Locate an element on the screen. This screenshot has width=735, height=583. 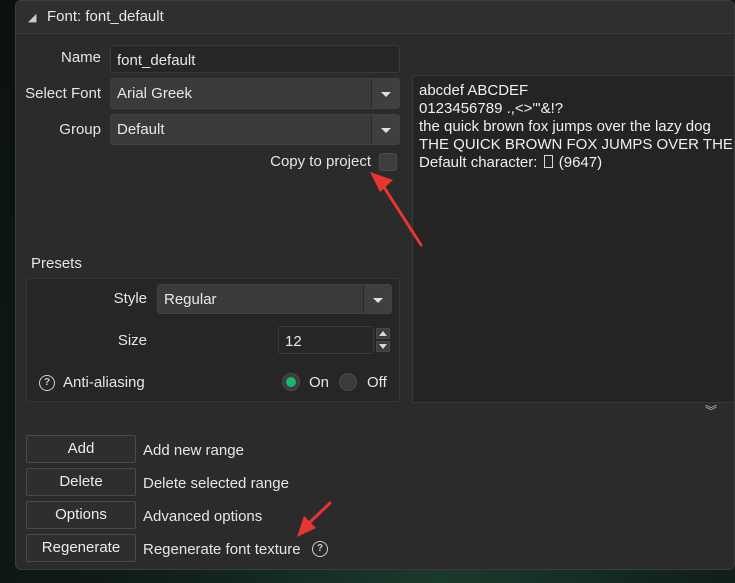
antialiasing-off-radio is located at coordinates (348, 382).